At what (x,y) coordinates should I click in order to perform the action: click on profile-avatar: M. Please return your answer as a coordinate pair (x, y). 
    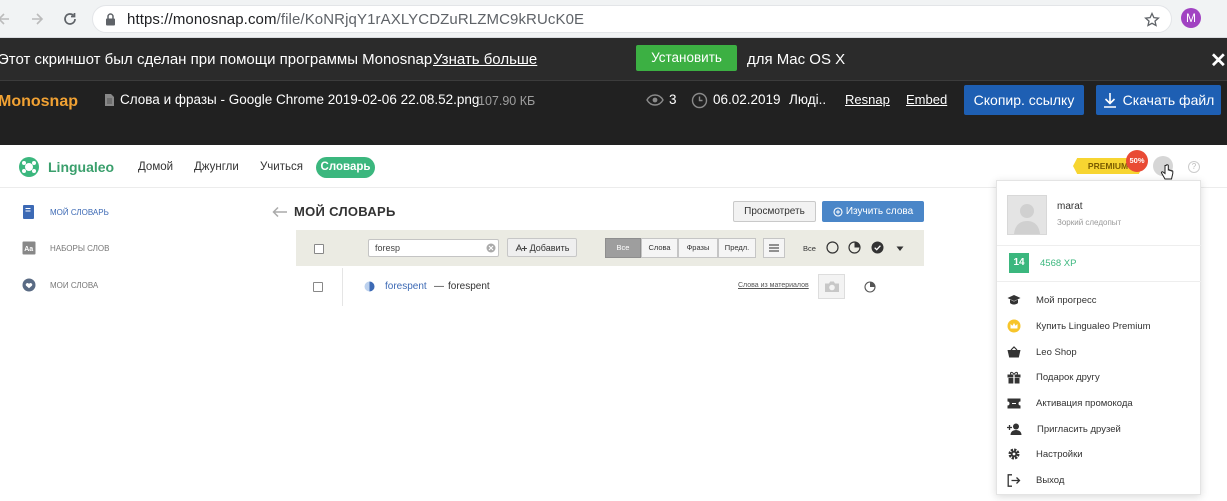
    Looking at the image, I should click on (1191, 18).